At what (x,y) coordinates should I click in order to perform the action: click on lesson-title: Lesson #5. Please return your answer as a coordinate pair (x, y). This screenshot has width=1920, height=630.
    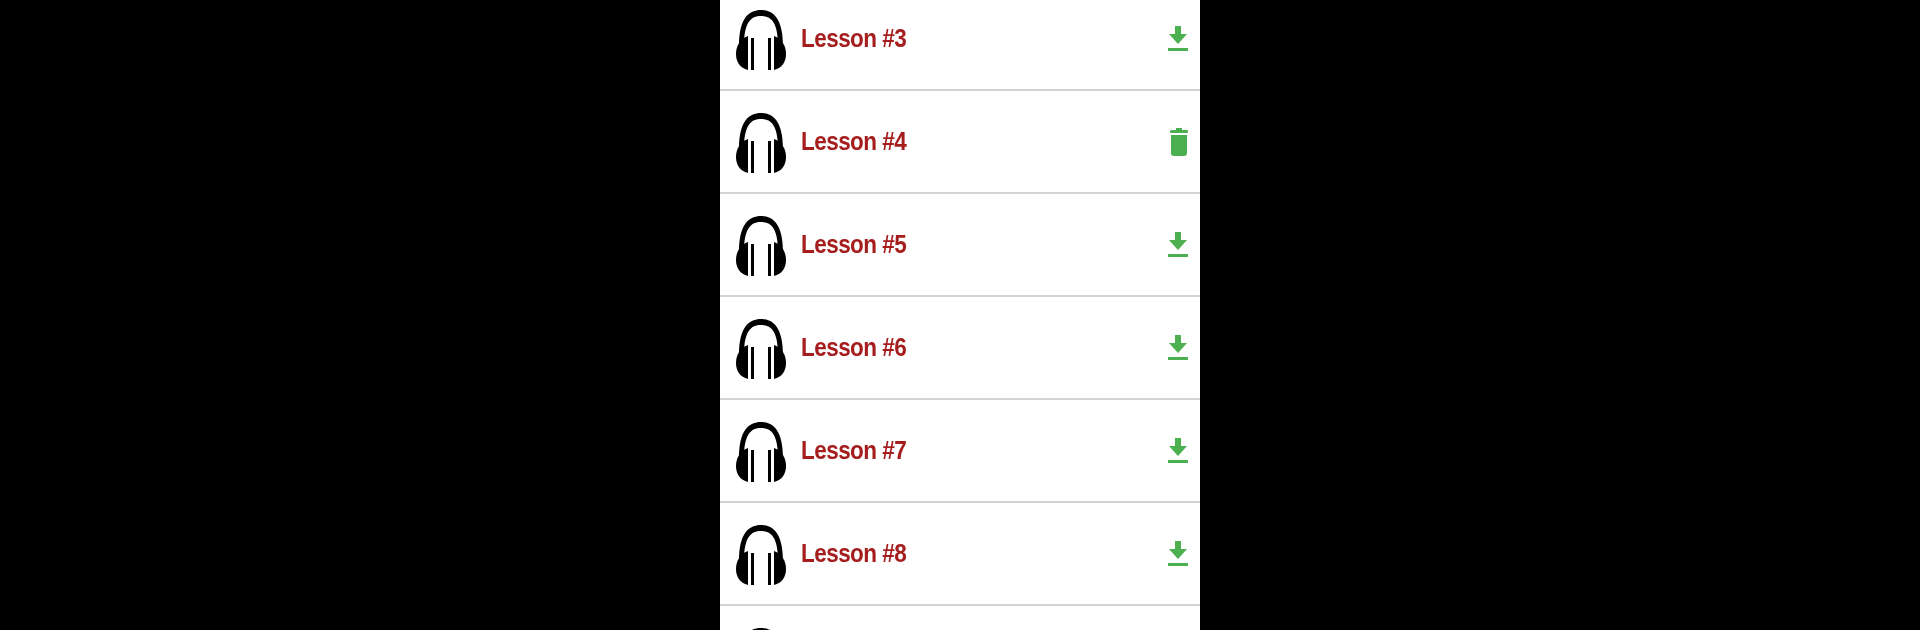
    Looking at the image, I should click on (854, 244).